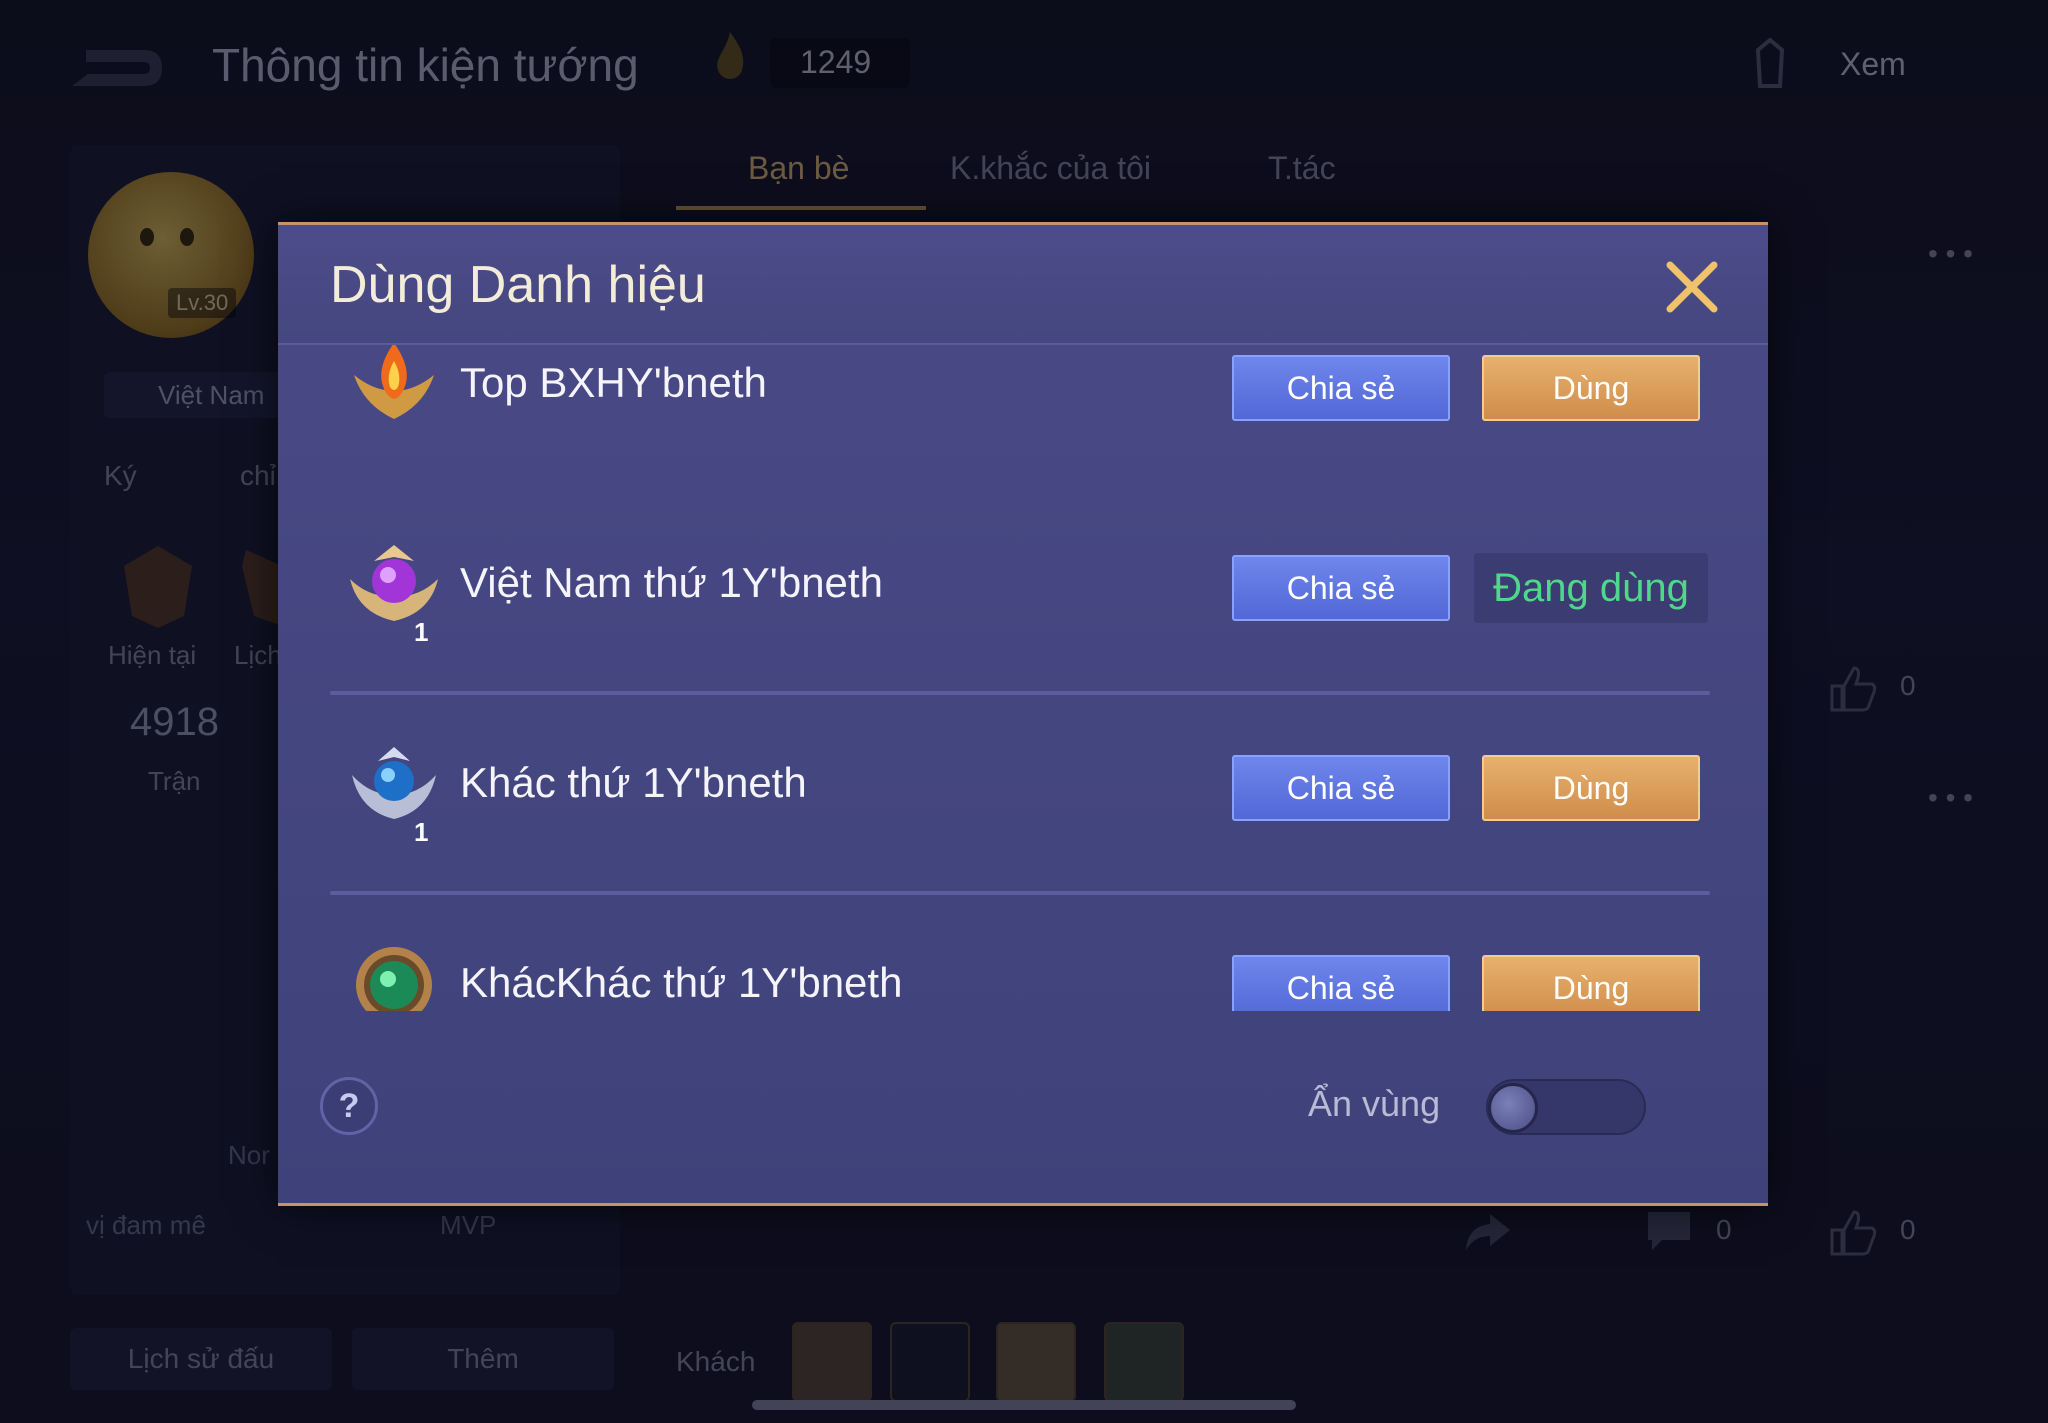 This screenshot has height=1423, width=2048. What do you see at coordinates (1374, 1103) in the screenshot?
I see `hide-region-label: Ẩn vùng` at bounding box center [1374, 1103].